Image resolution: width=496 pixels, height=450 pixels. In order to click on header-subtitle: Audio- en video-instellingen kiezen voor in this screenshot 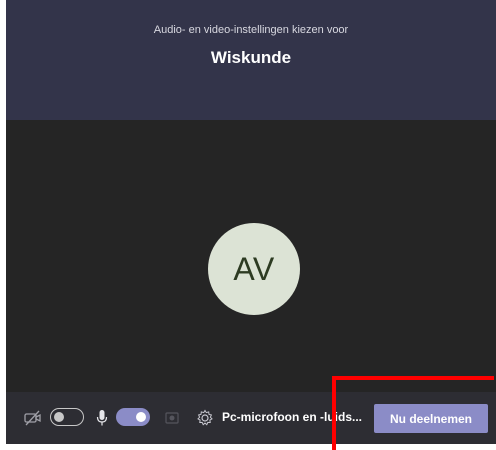, I will do `click(251, 30)`.